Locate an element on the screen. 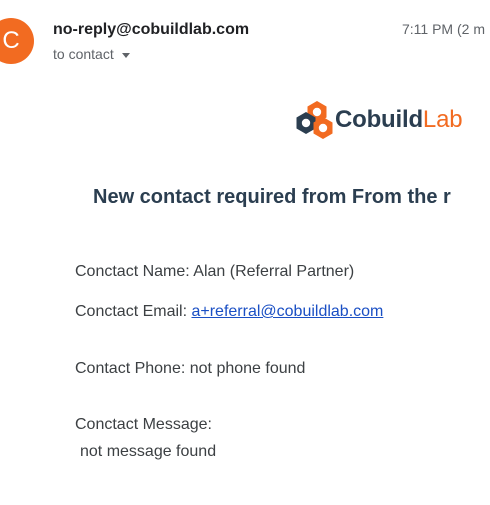 This screenshot has height=505, width=490. recipient-label: to contact is located at coordinates (83, 54).